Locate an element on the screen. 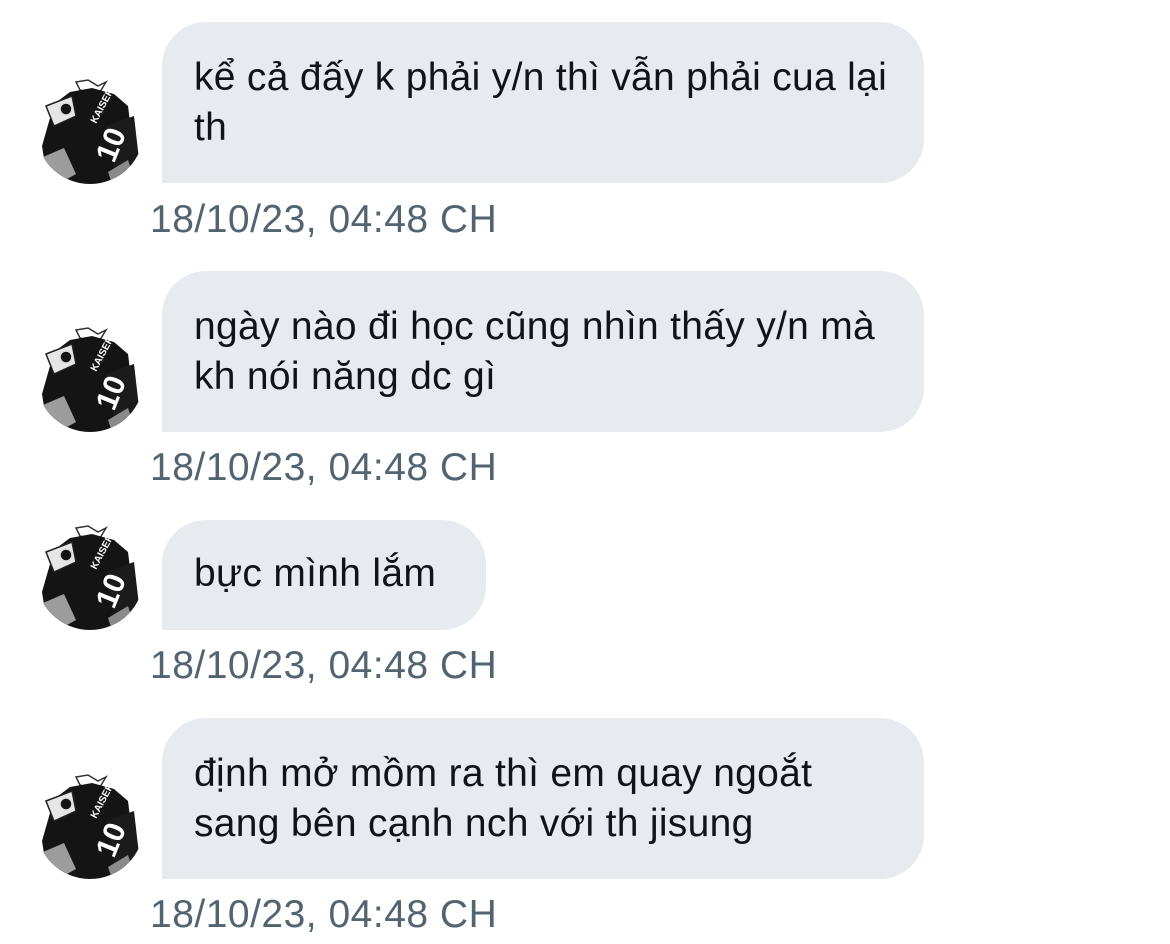  message-bubble: bực mình lắm is located at coordinates (324, 575).